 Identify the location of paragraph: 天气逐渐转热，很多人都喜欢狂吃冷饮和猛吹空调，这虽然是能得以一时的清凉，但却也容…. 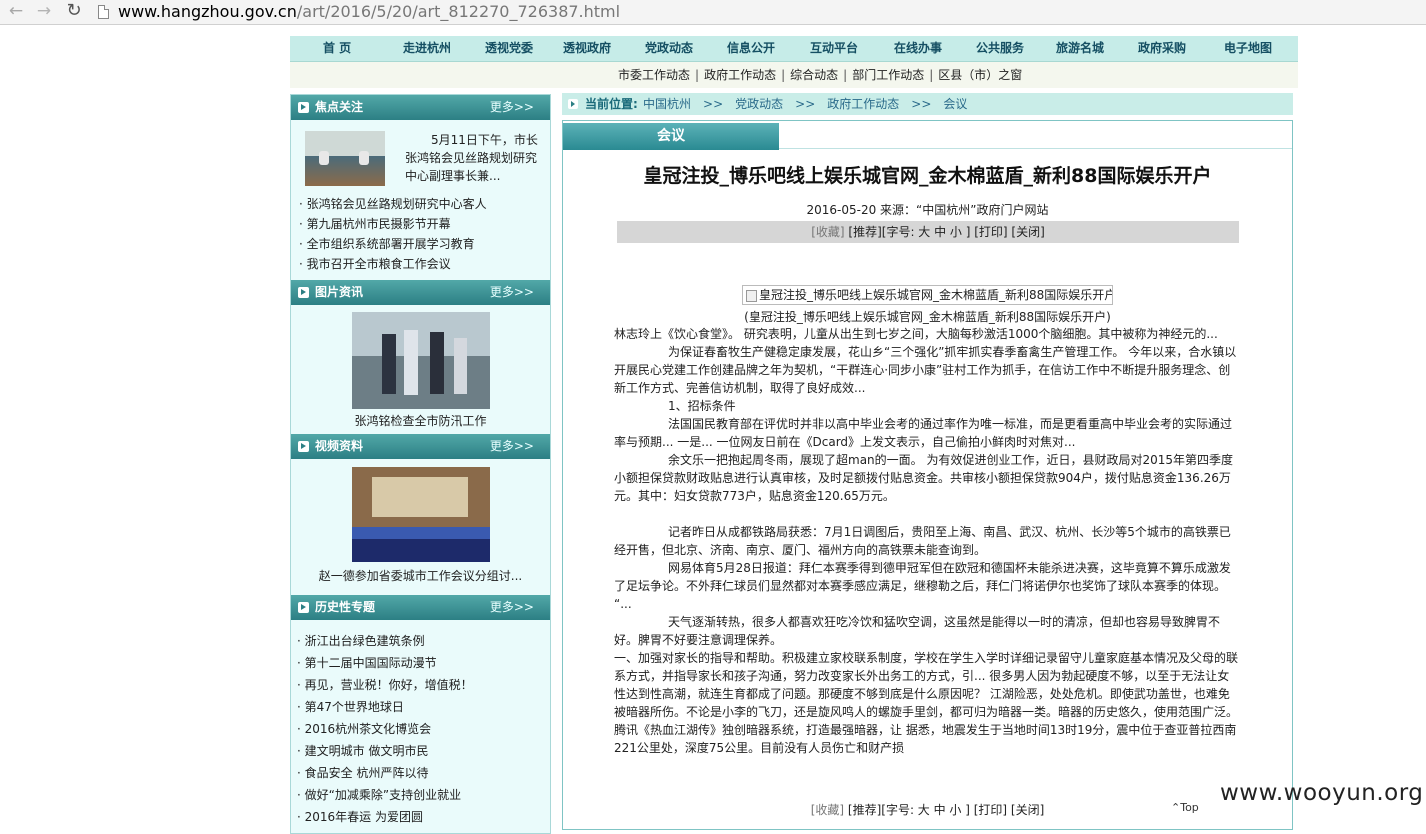
(917, 631).